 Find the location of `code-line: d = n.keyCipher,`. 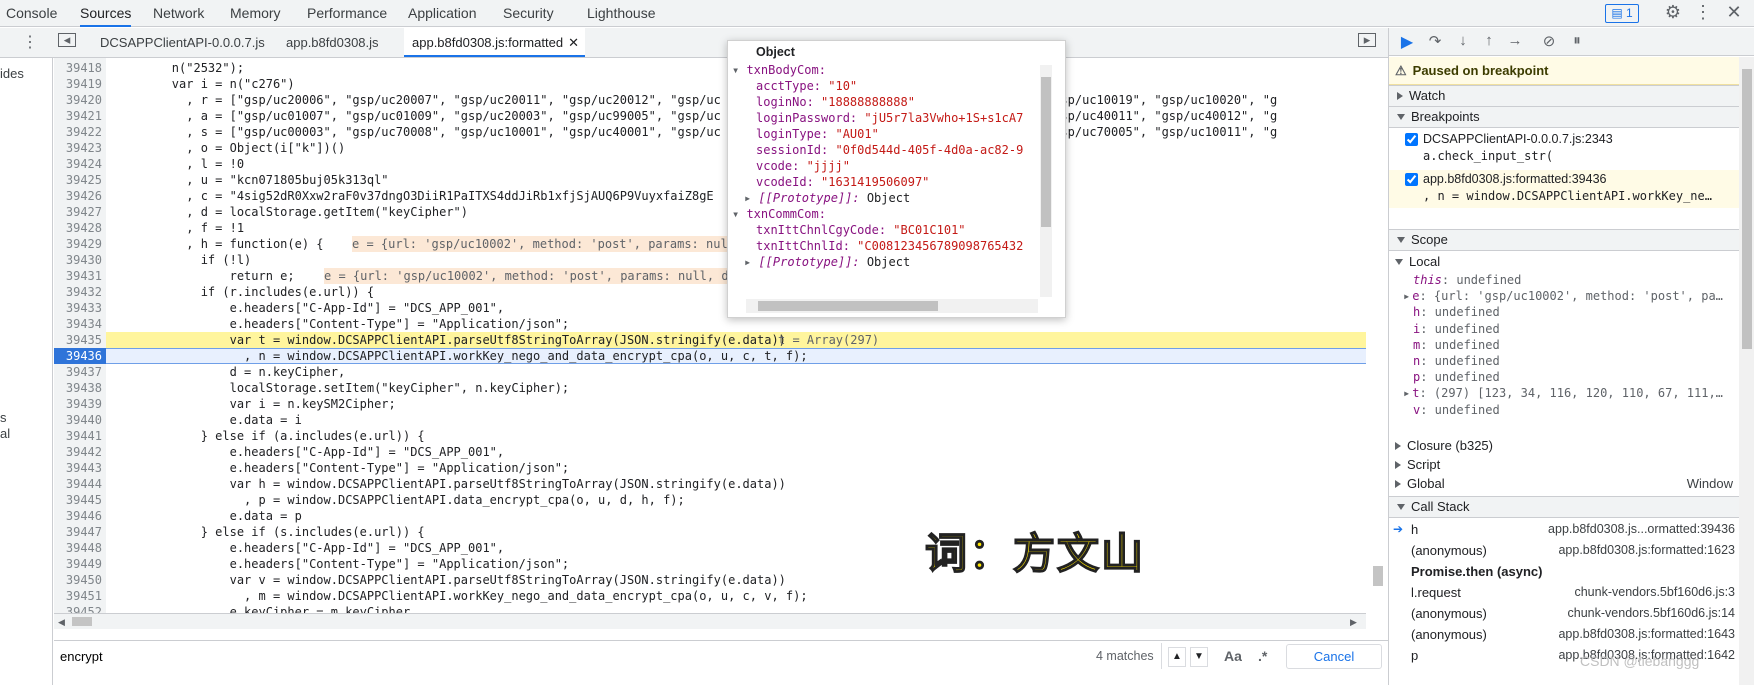

code-line: d = n.keyCipher, is located at coordinates (230, 372).